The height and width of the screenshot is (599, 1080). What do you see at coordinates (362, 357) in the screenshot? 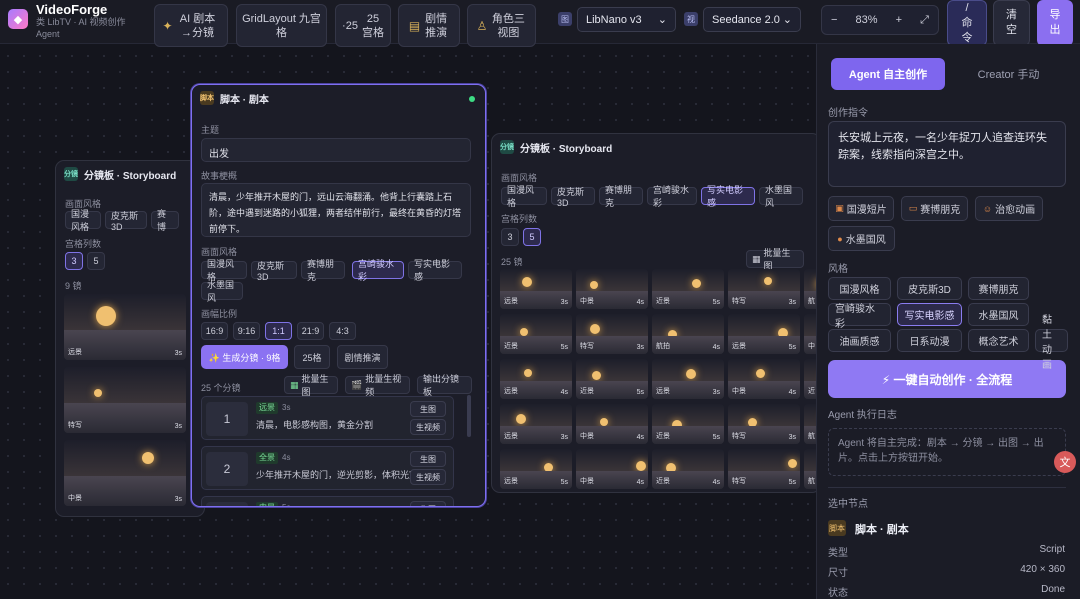
I see `plot-button: 剧情推演` at bounding box center [362, 357].